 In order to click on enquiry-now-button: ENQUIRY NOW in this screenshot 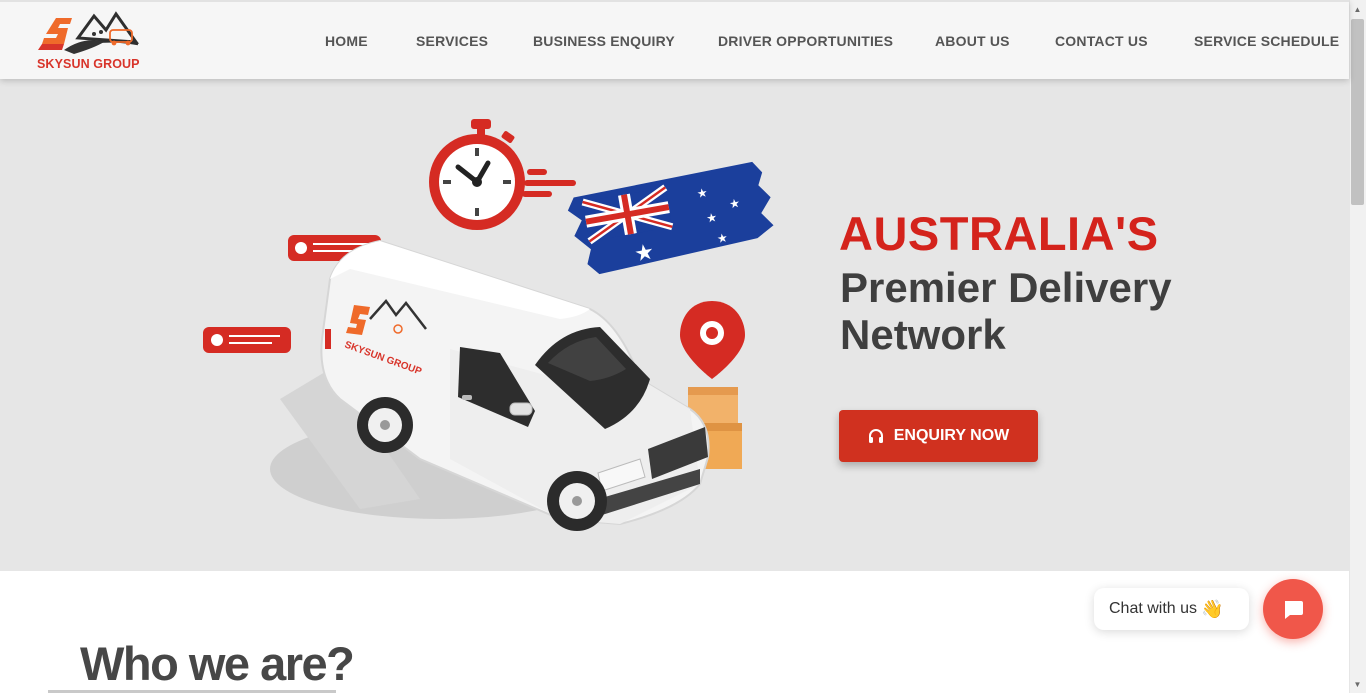, I will do `click(938, 436)`.